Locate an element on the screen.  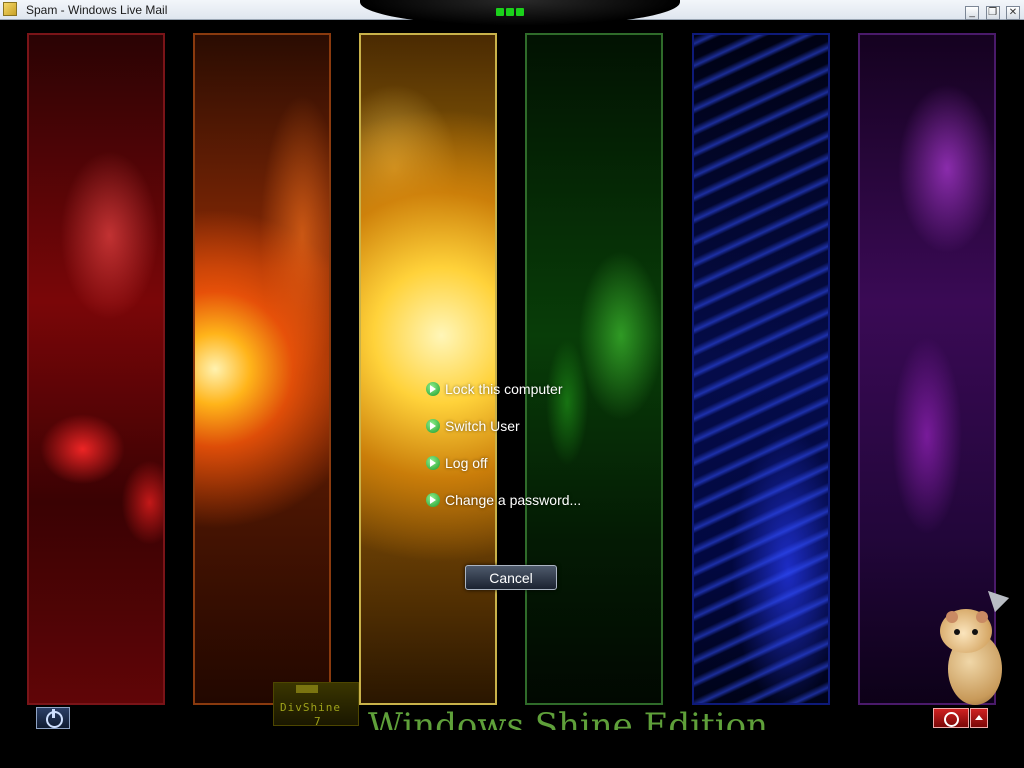
edition-text: Windows Shine Edition is located at coordinates (568, 718).